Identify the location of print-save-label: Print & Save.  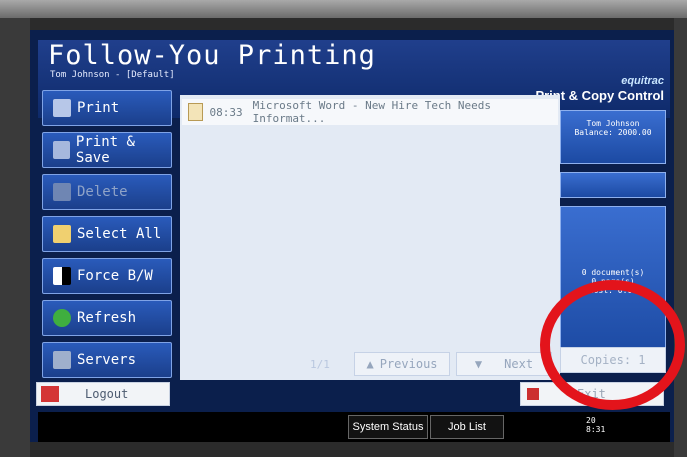
(105, 150).